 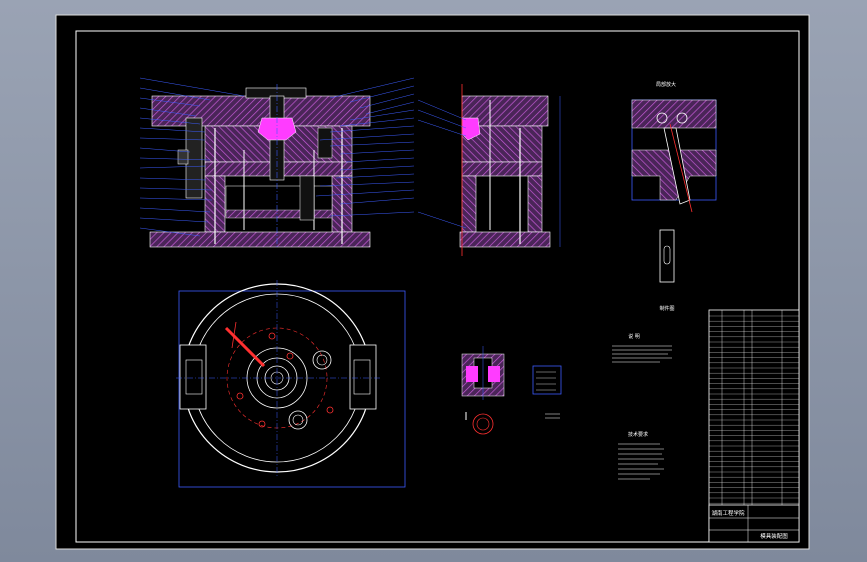 What do you see at coordinates (634, 336) in the screenshot?
I see `notes-heading: 说 明` at bounding box center [634, 336].